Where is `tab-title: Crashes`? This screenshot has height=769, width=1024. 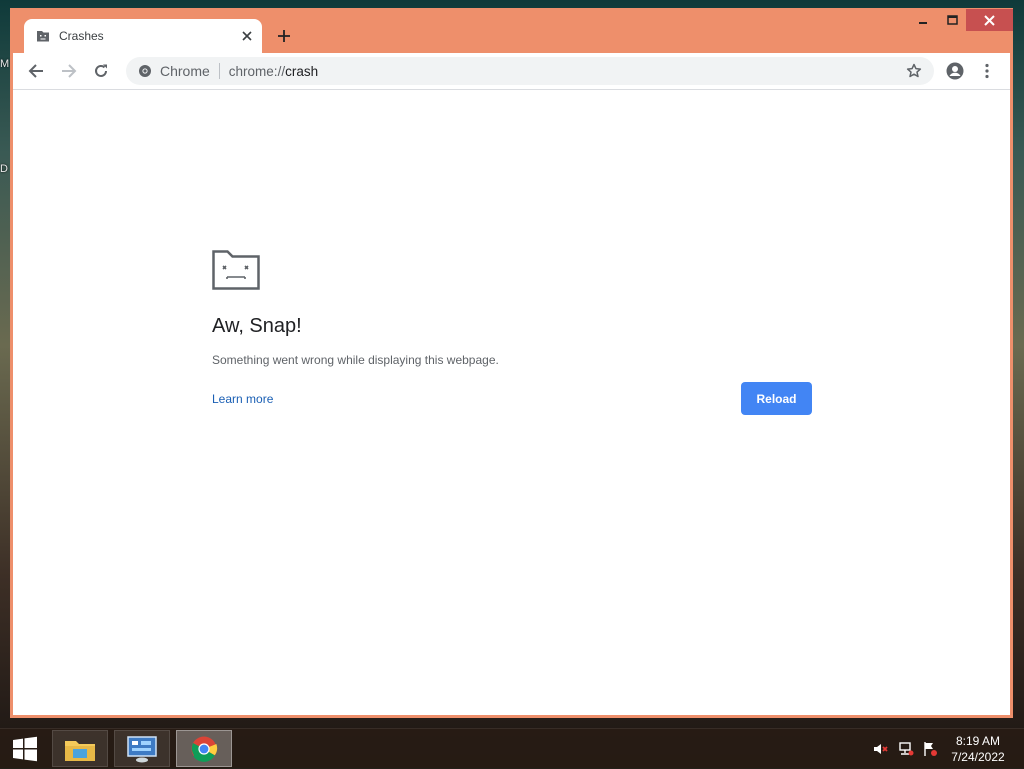 tab-title: Crashes is located at coordinates (81, 36).